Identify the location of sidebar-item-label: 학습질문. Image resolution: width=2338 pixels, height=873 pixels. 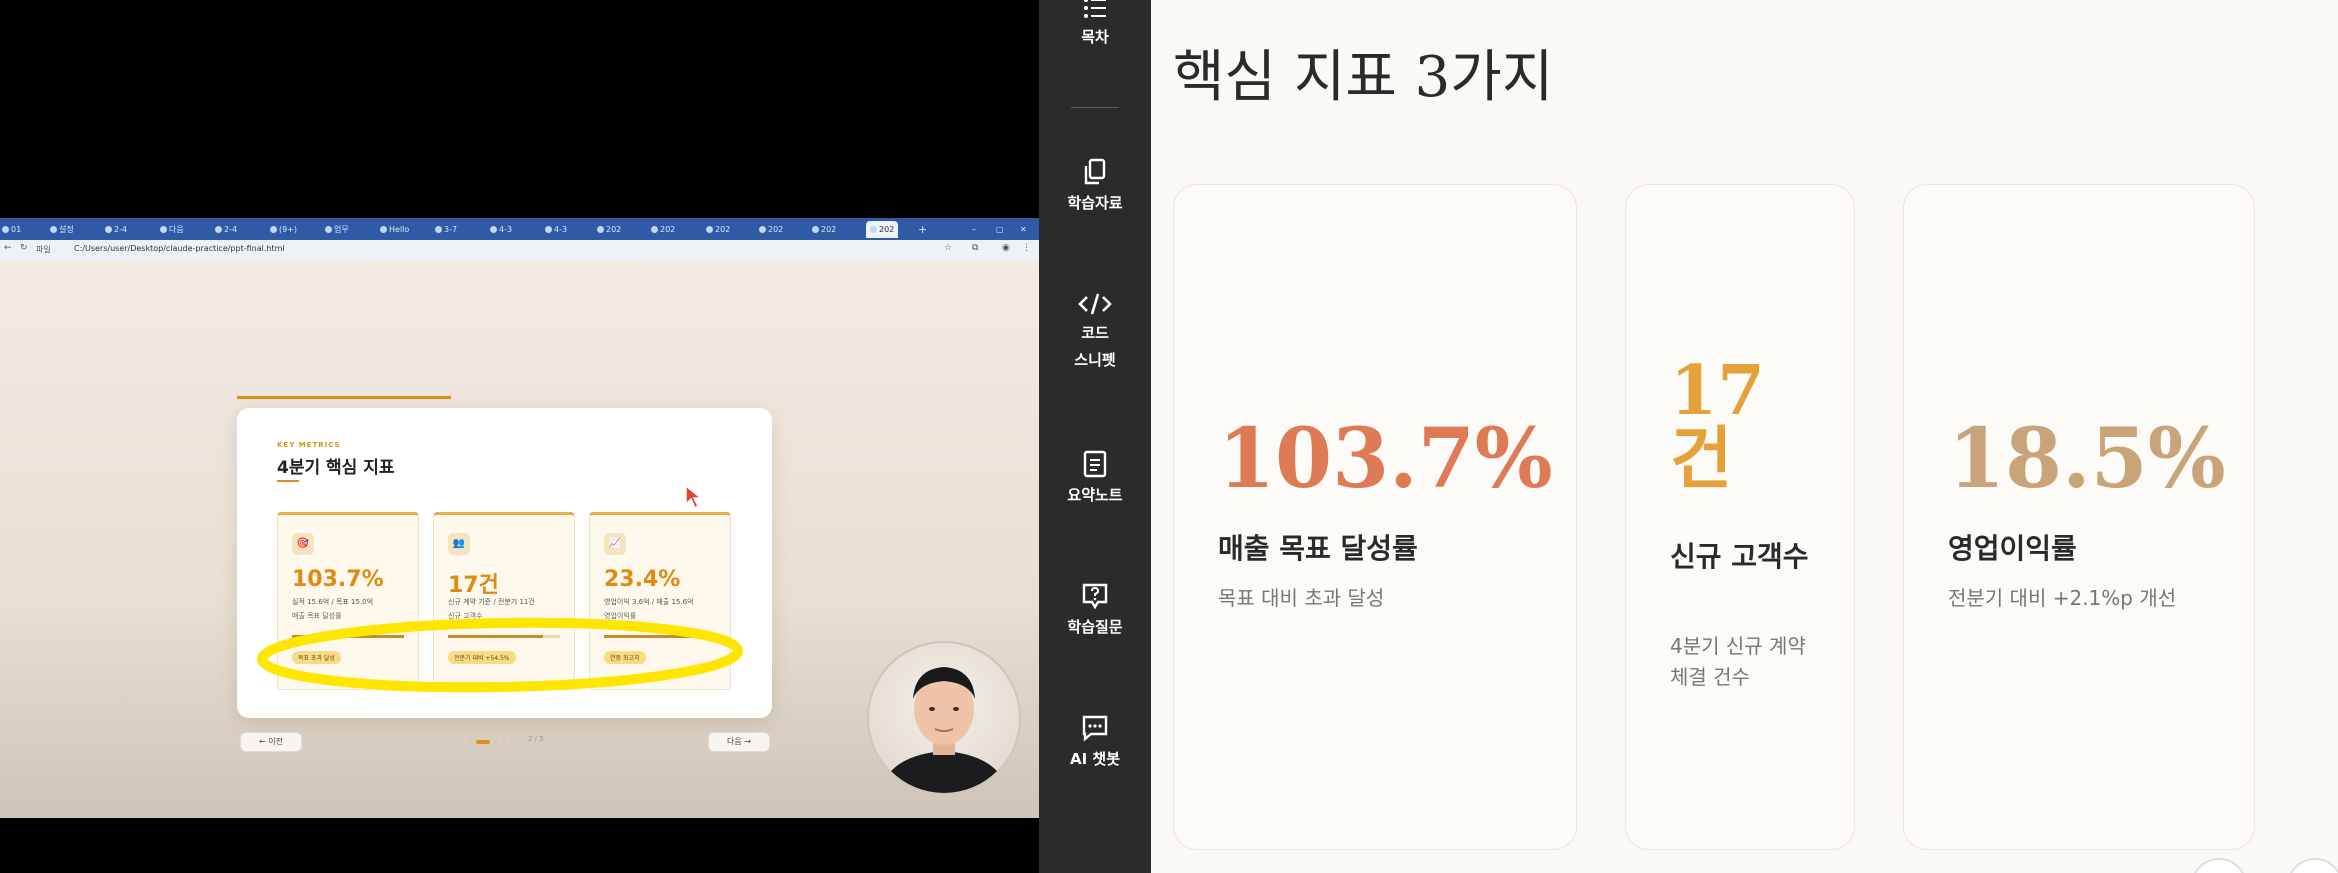
(1095, 627).